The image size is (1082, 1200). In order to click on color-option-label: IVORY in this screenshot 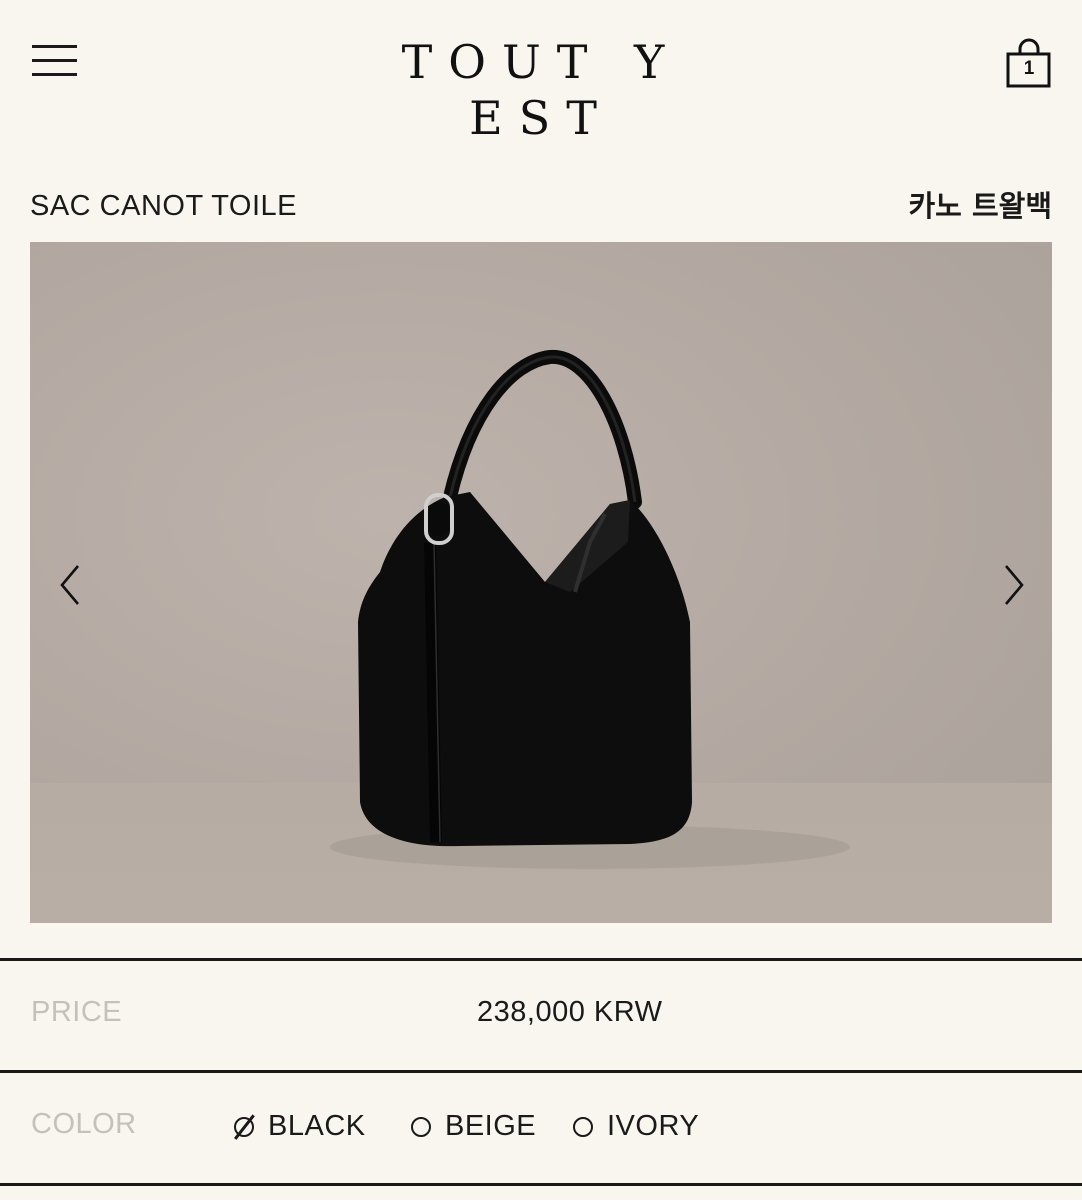, I will do `click(653, 1126)`.